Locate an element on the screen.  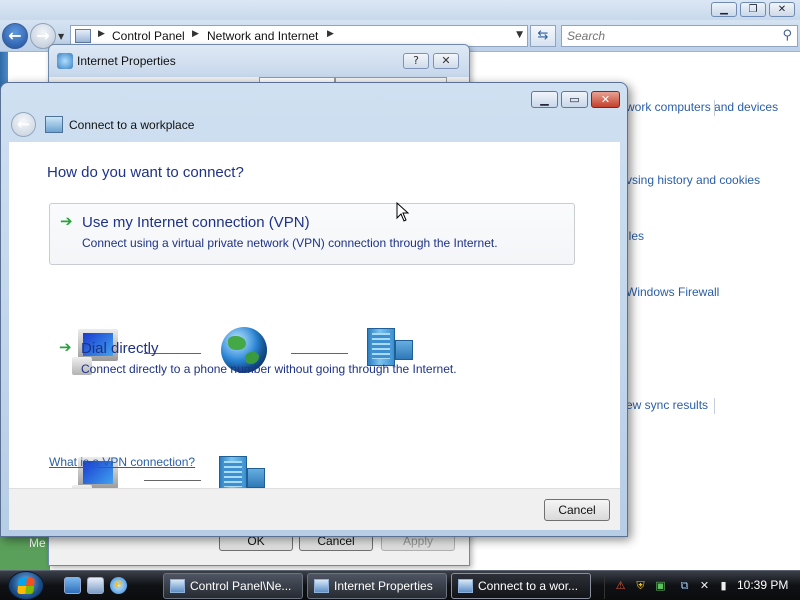
page-heading: How do you want to connect? is located at coordinates (145, 172).